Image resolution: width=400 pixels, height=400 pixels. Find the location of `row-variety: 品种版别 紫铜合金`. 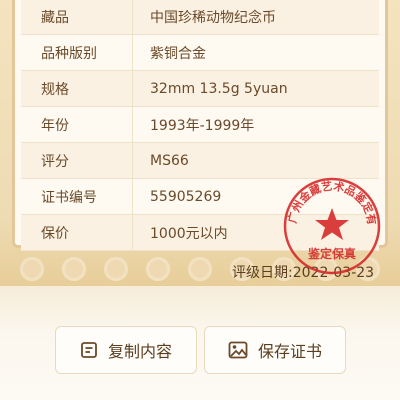

row-variety: 品种版别 紫铜合金 is located at coordinates (200, 53).